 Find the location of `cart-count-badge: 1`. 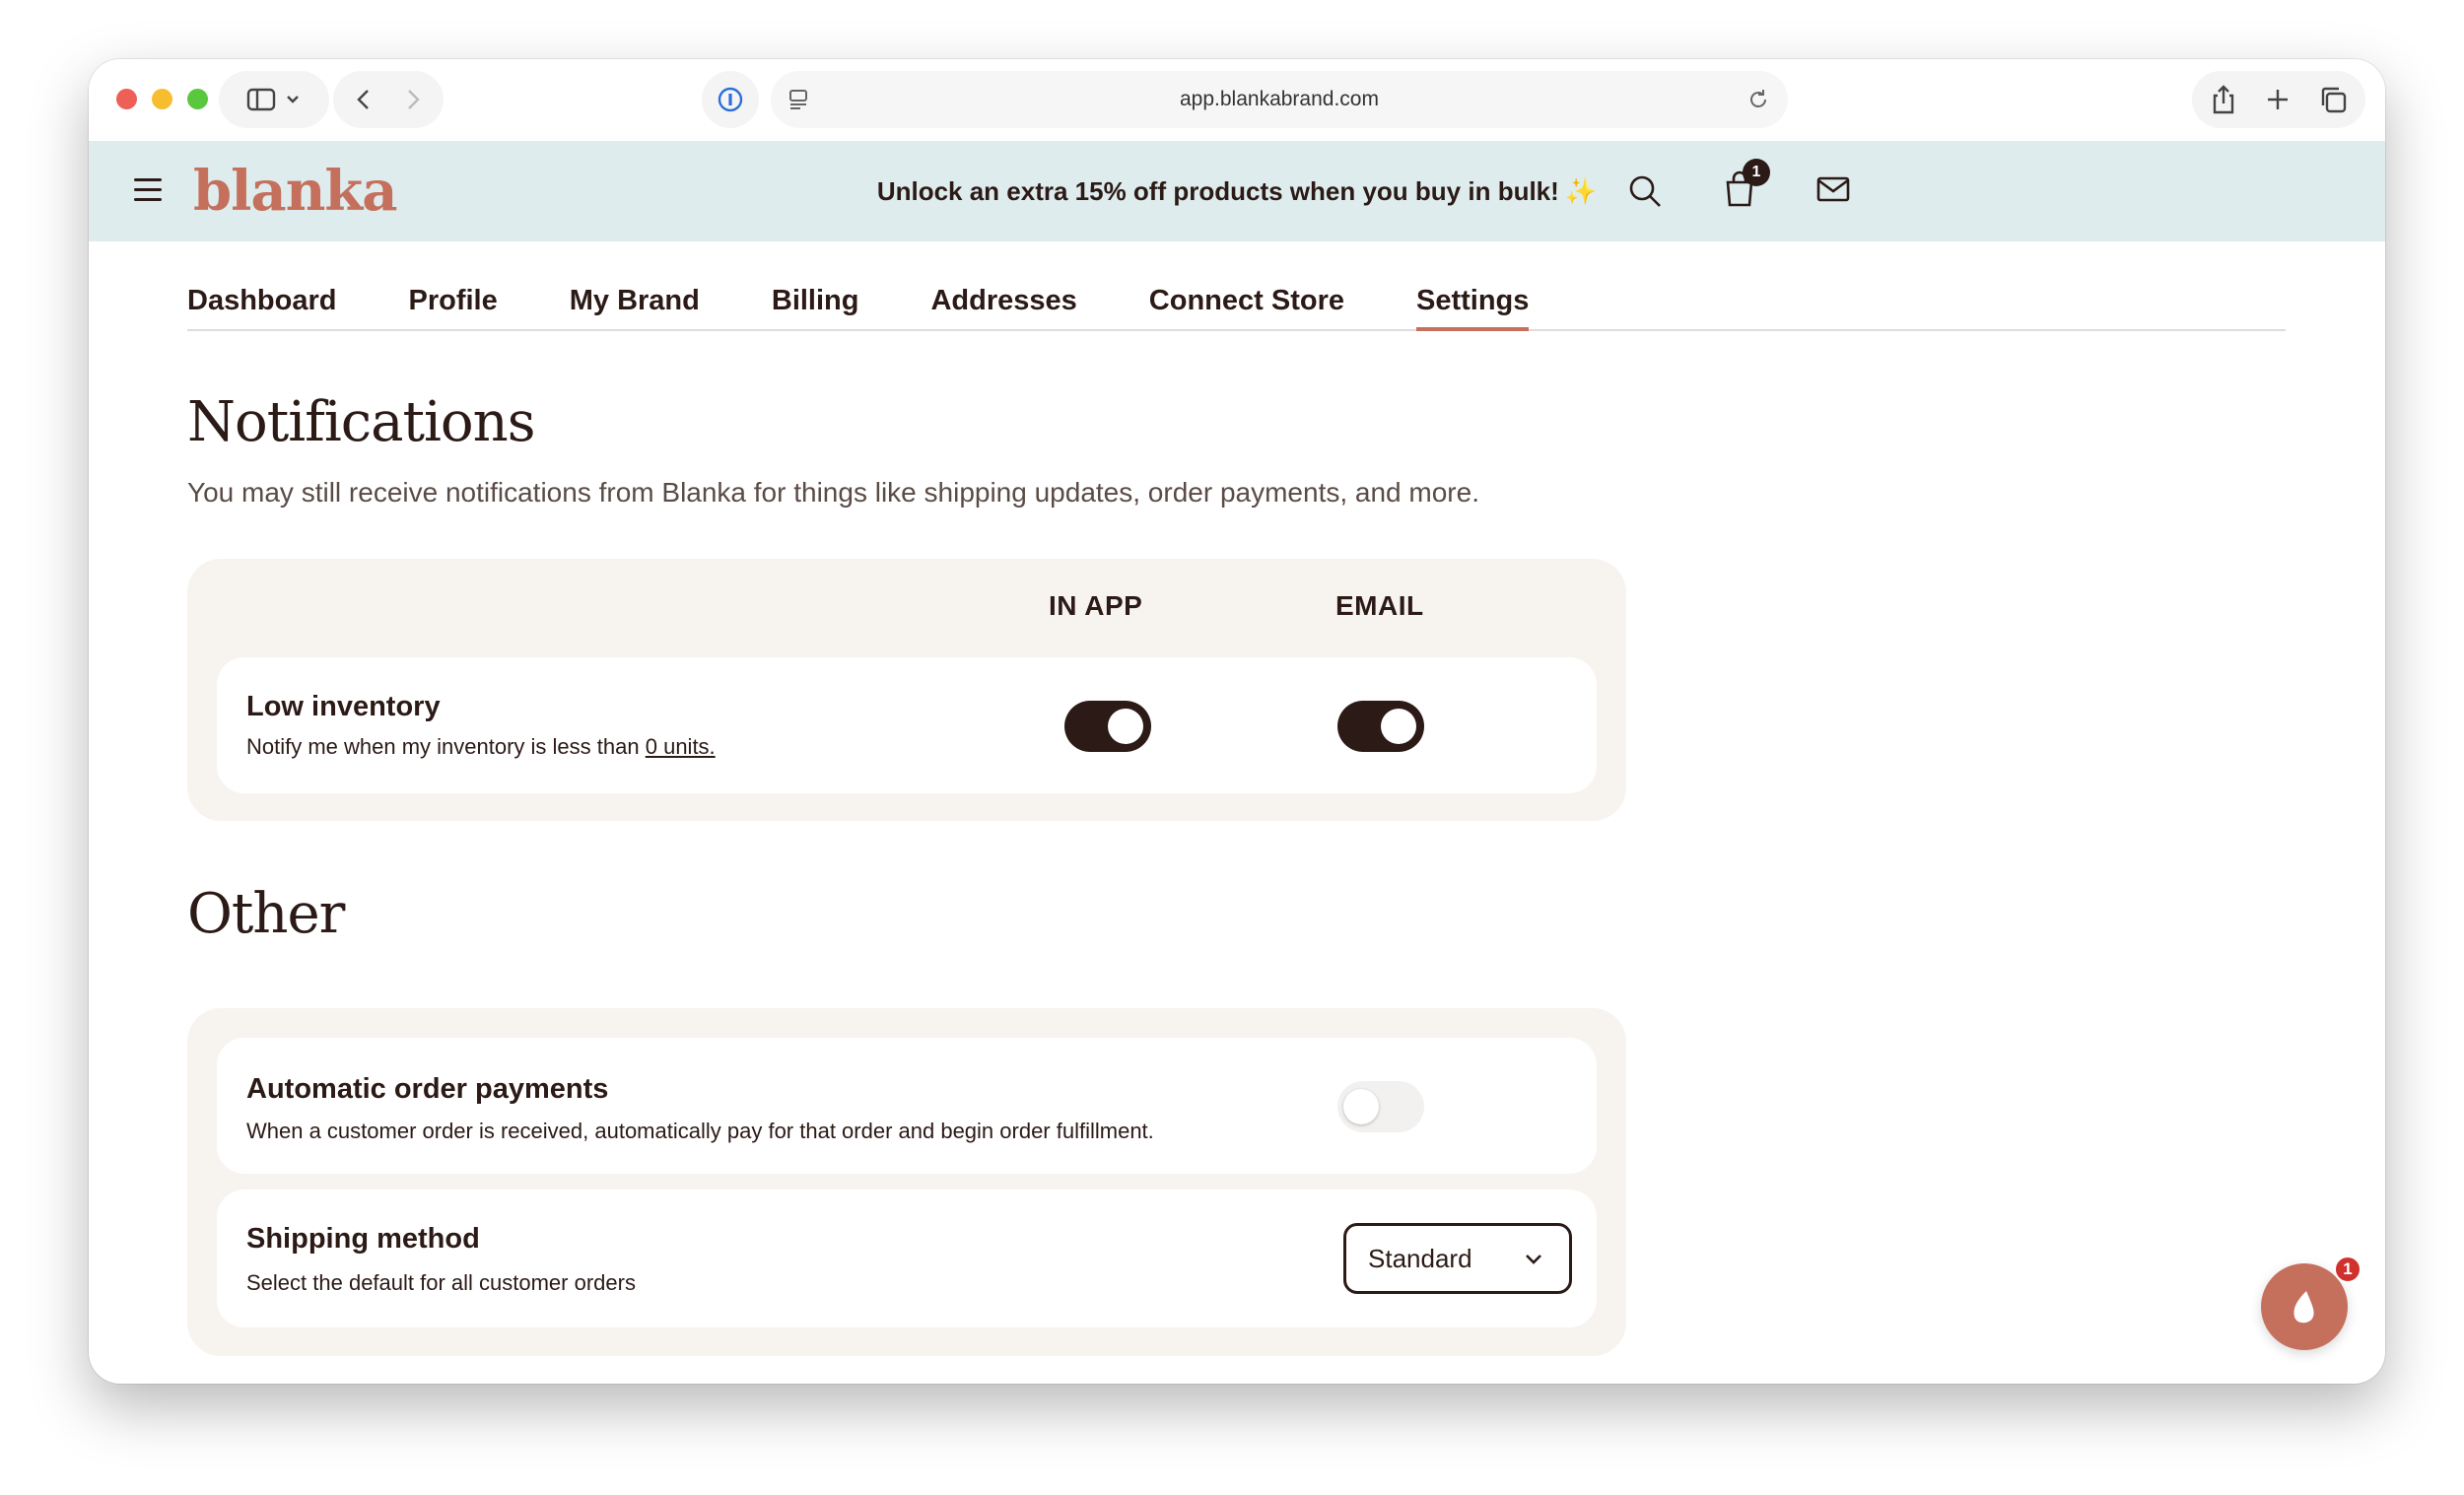

cart-count-badge: 1 is located at coordinates (1756, 172).